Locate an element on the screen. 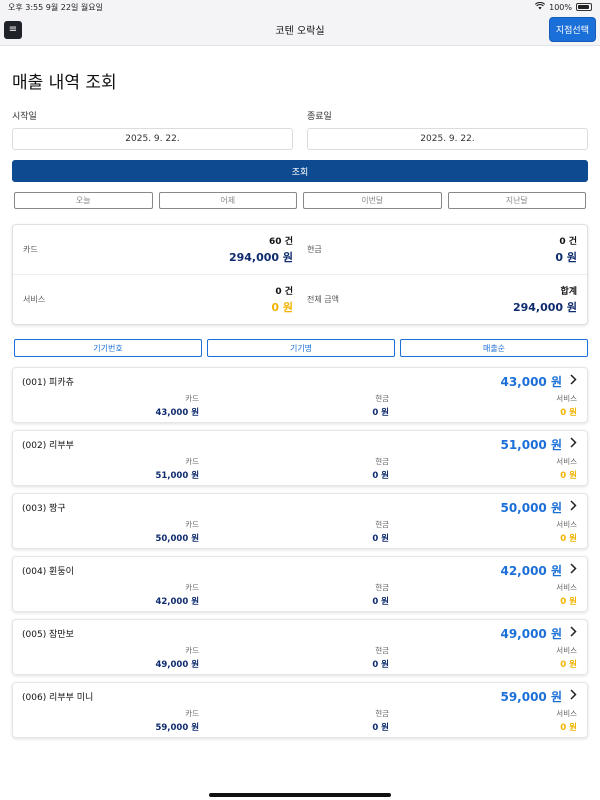 This screenshot has height=800, width=600. sort-by-name-button: 기기명 is located at coordinates (301, 348).